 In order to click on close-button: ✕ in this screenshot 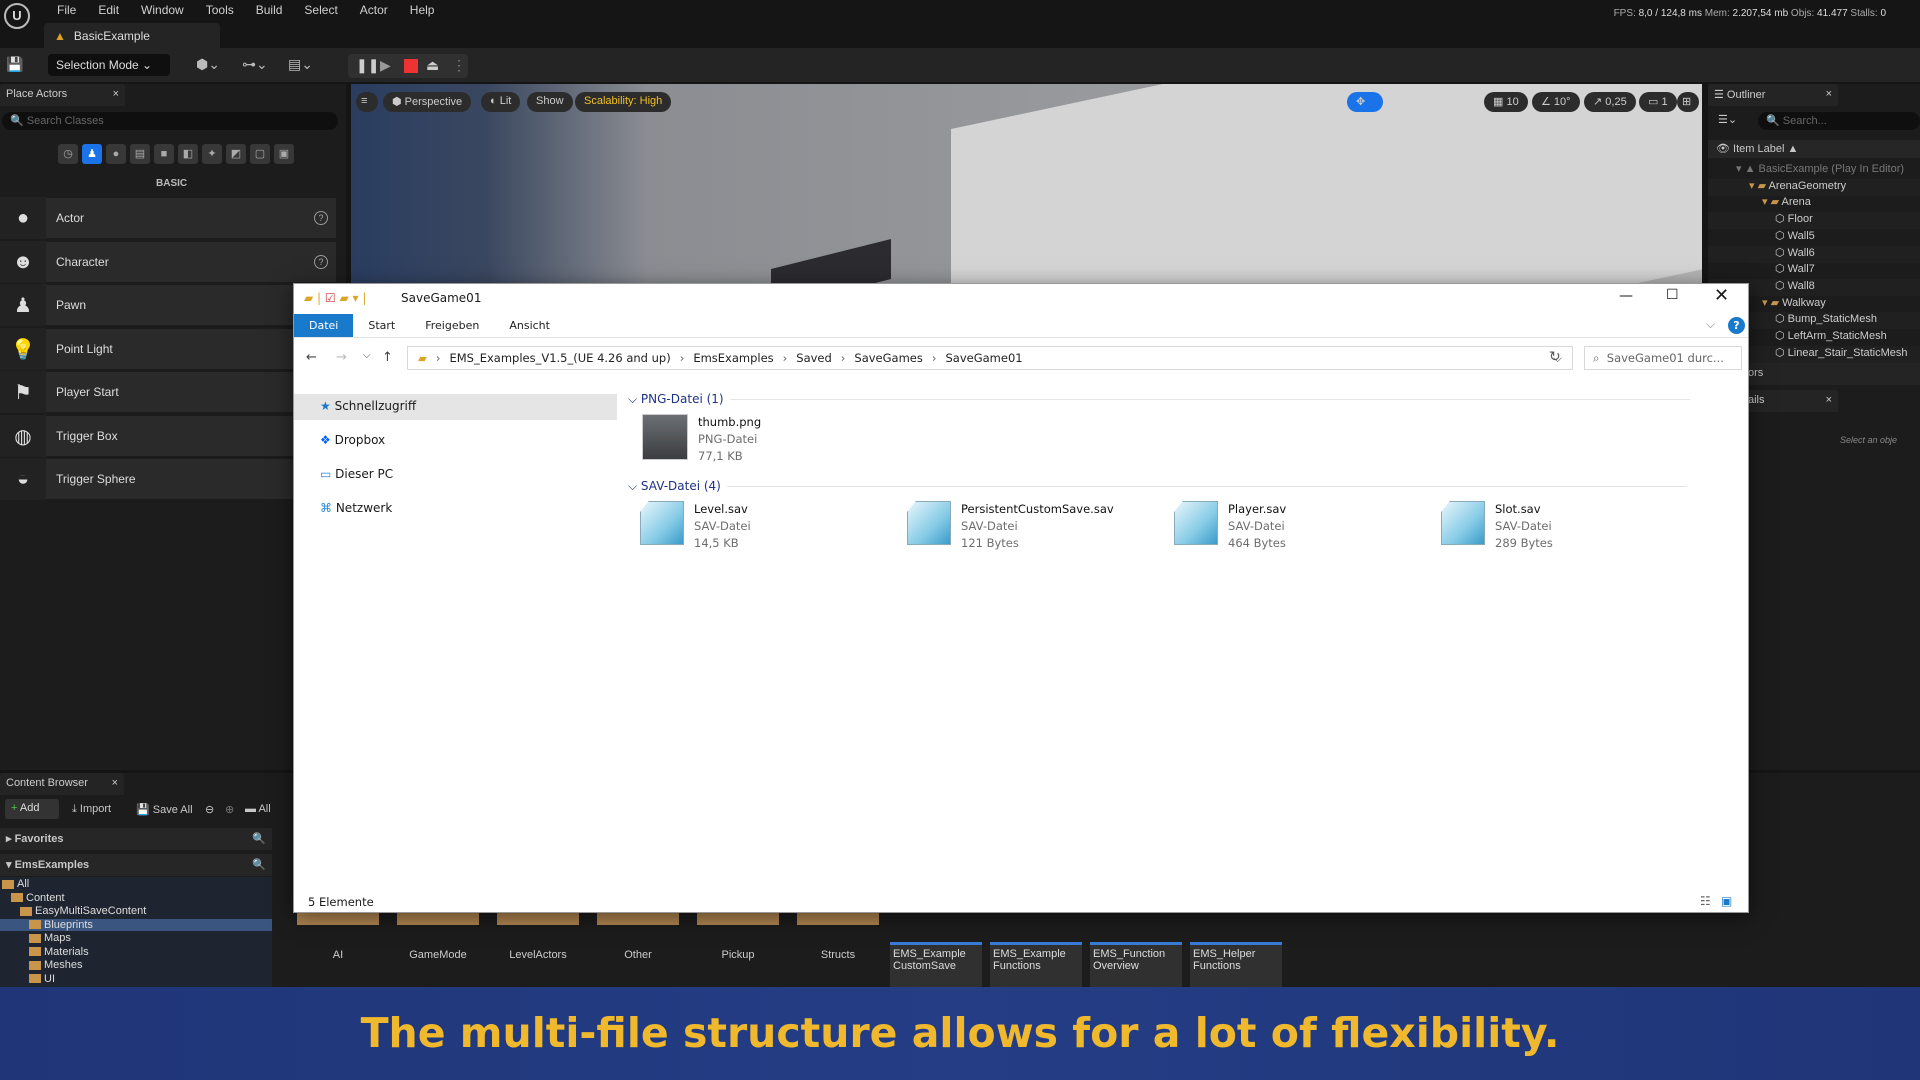, I will do `click(1721, 295)`.